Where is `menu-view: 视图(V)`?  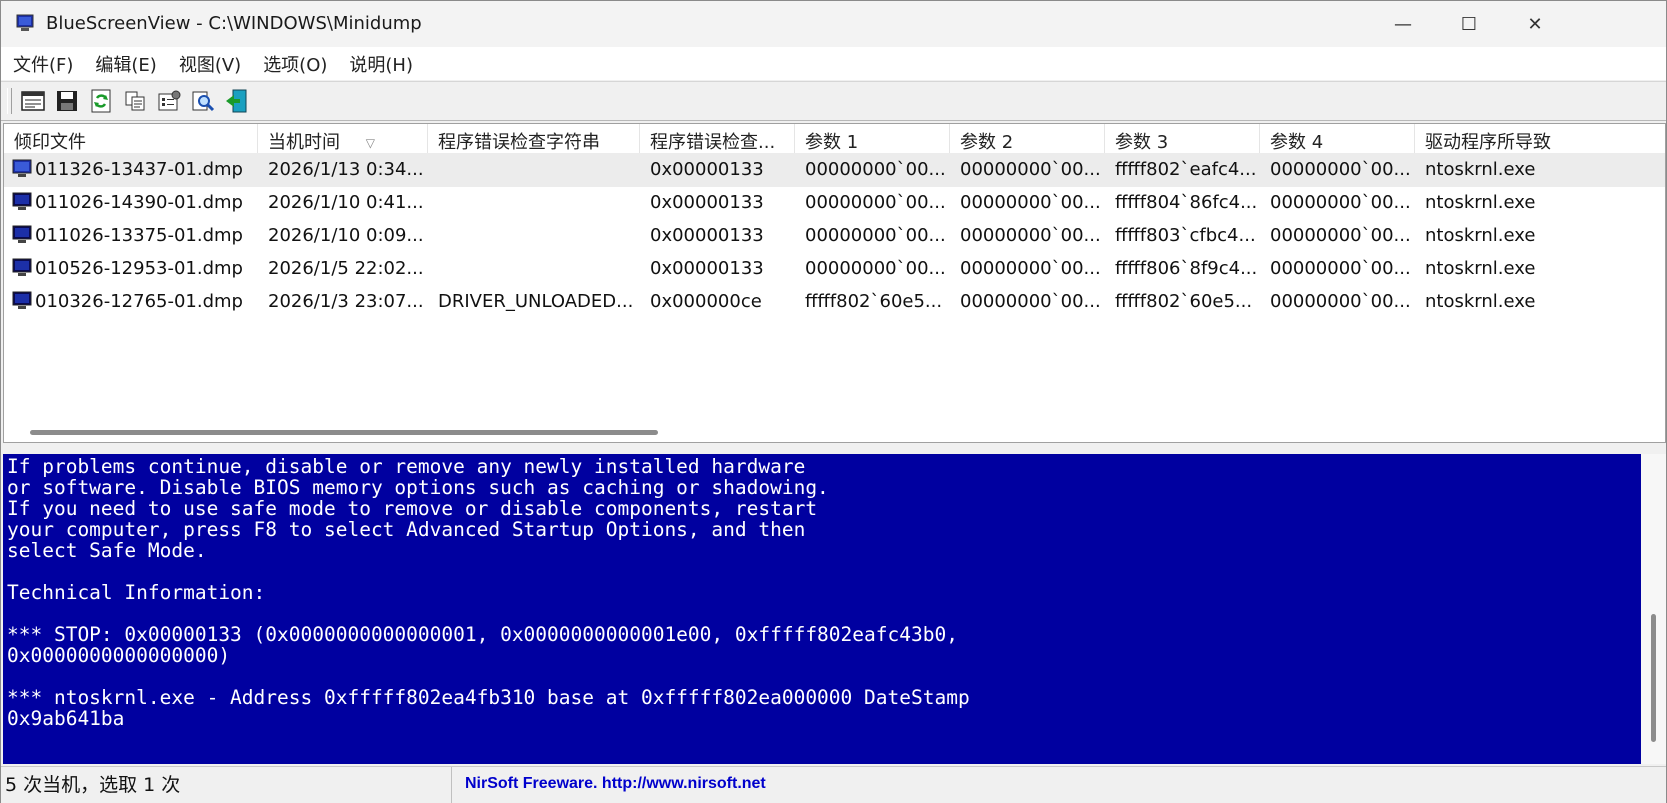
menu-view: 视图(V) is located at coordinates (209, 64).